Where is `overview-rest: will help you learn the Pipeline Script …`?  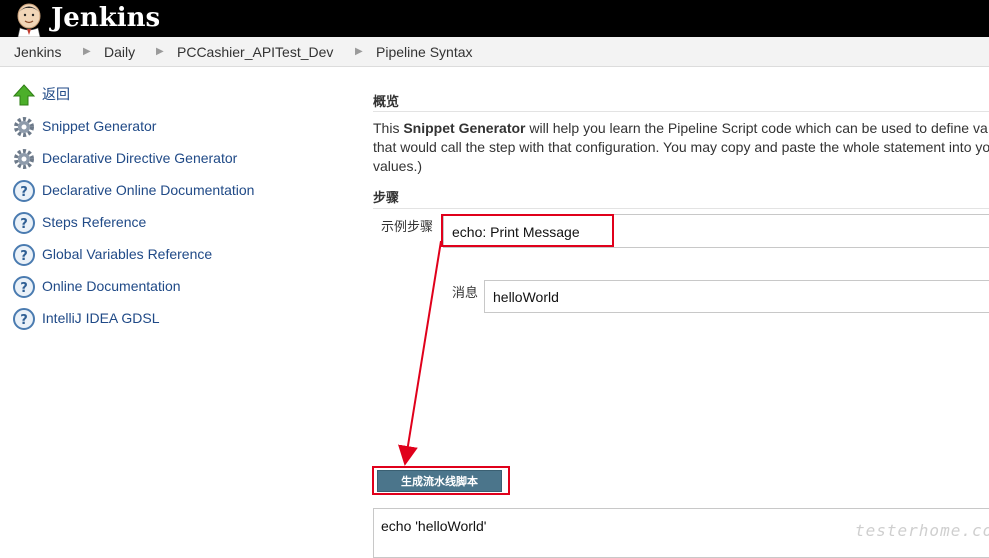
overview-rest: will help you learn the Pipeline Script … is located at coordinates (756, 128).